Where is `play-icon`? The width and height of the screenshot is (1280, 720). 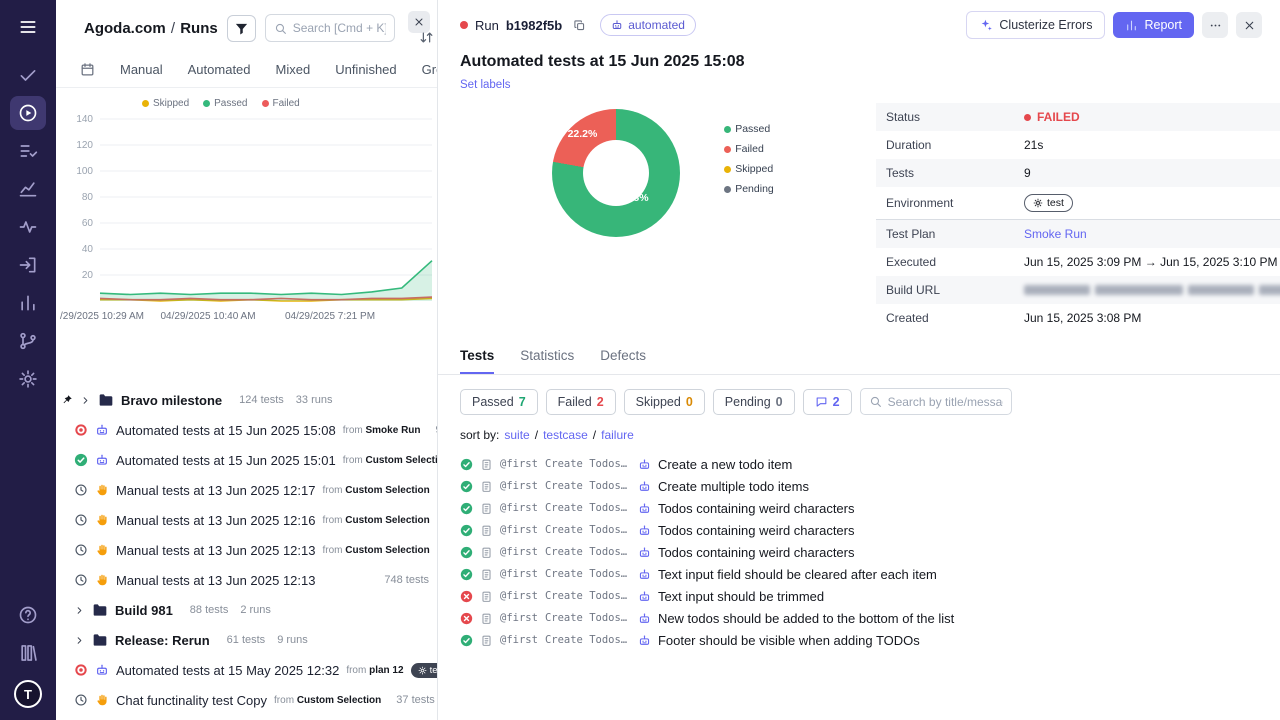
play-icon is located at coordinates (28, 113).